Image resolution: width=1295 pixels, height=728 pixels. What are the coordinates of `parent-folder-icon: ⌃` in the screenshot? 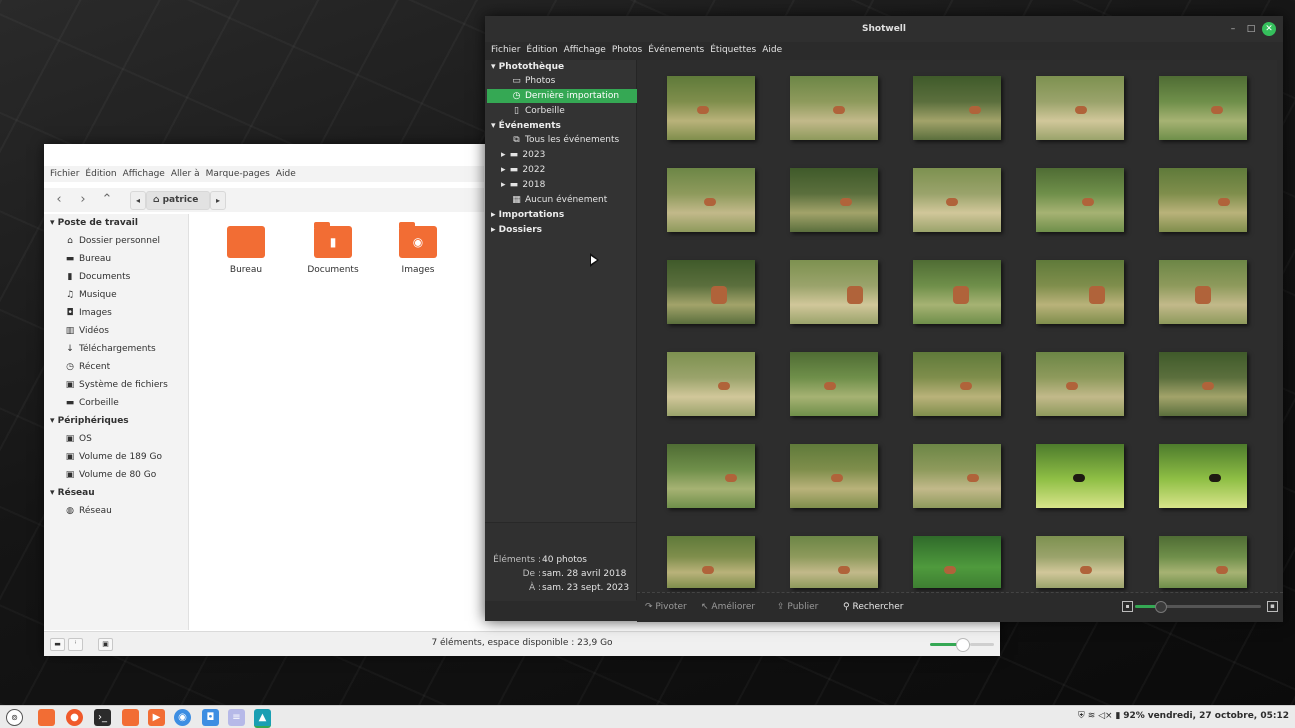 It's located at (107, 200).